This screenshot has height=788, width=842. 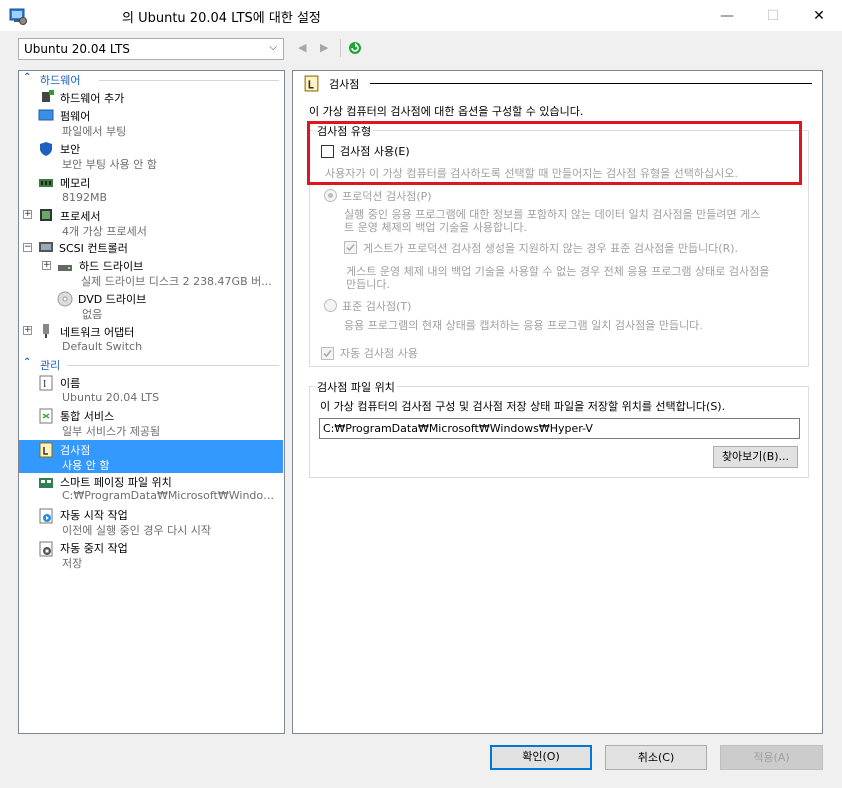 I want to click on close-button: ✕, so click(x=819, y=15).